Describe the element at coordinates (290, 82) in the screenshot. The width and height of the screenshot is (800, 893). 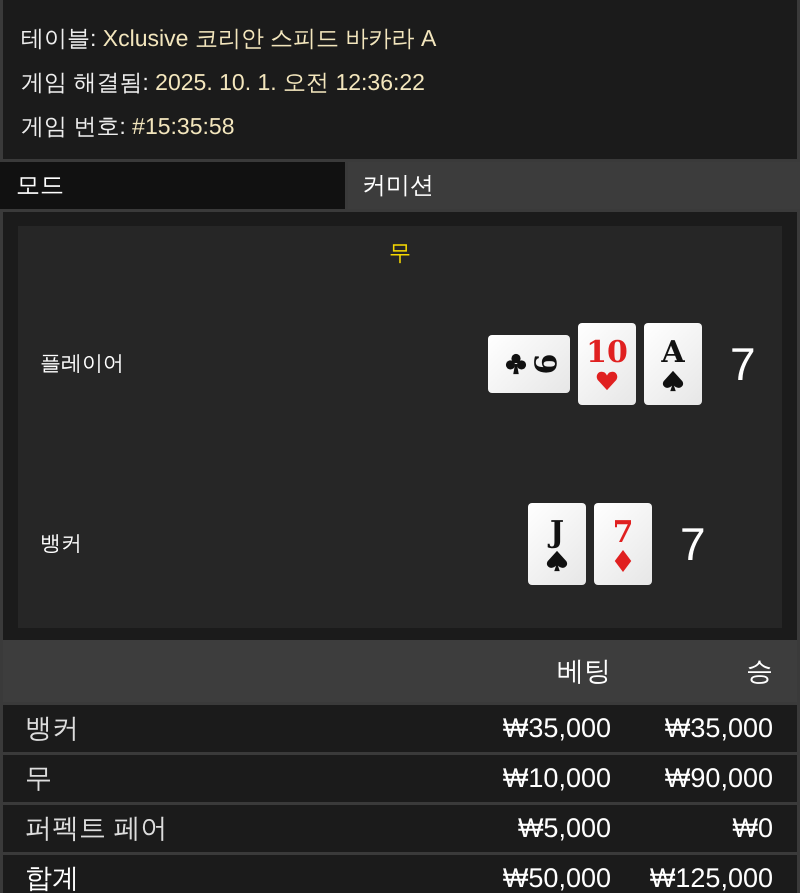
I see `info-value: 2025. 10. 1. 오전 12:36:22` at that location.